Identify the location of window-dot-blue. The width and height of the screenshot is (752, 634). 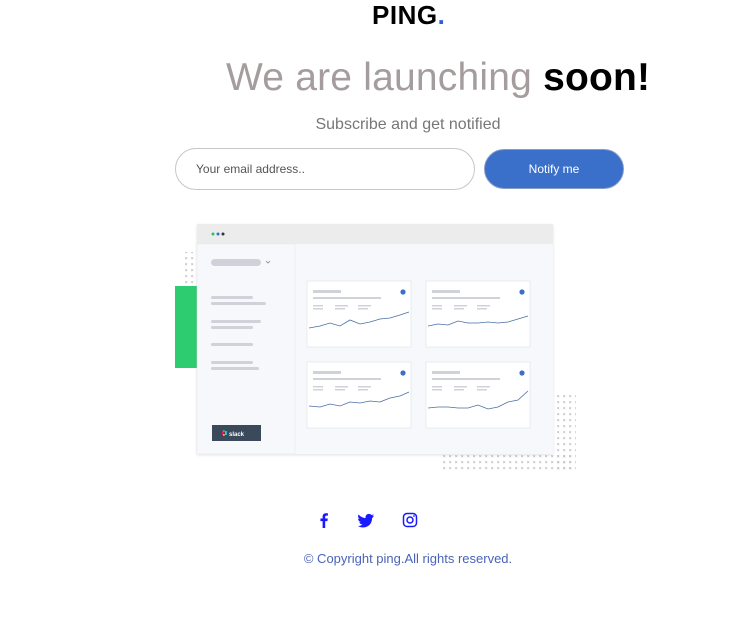
(218, 234).